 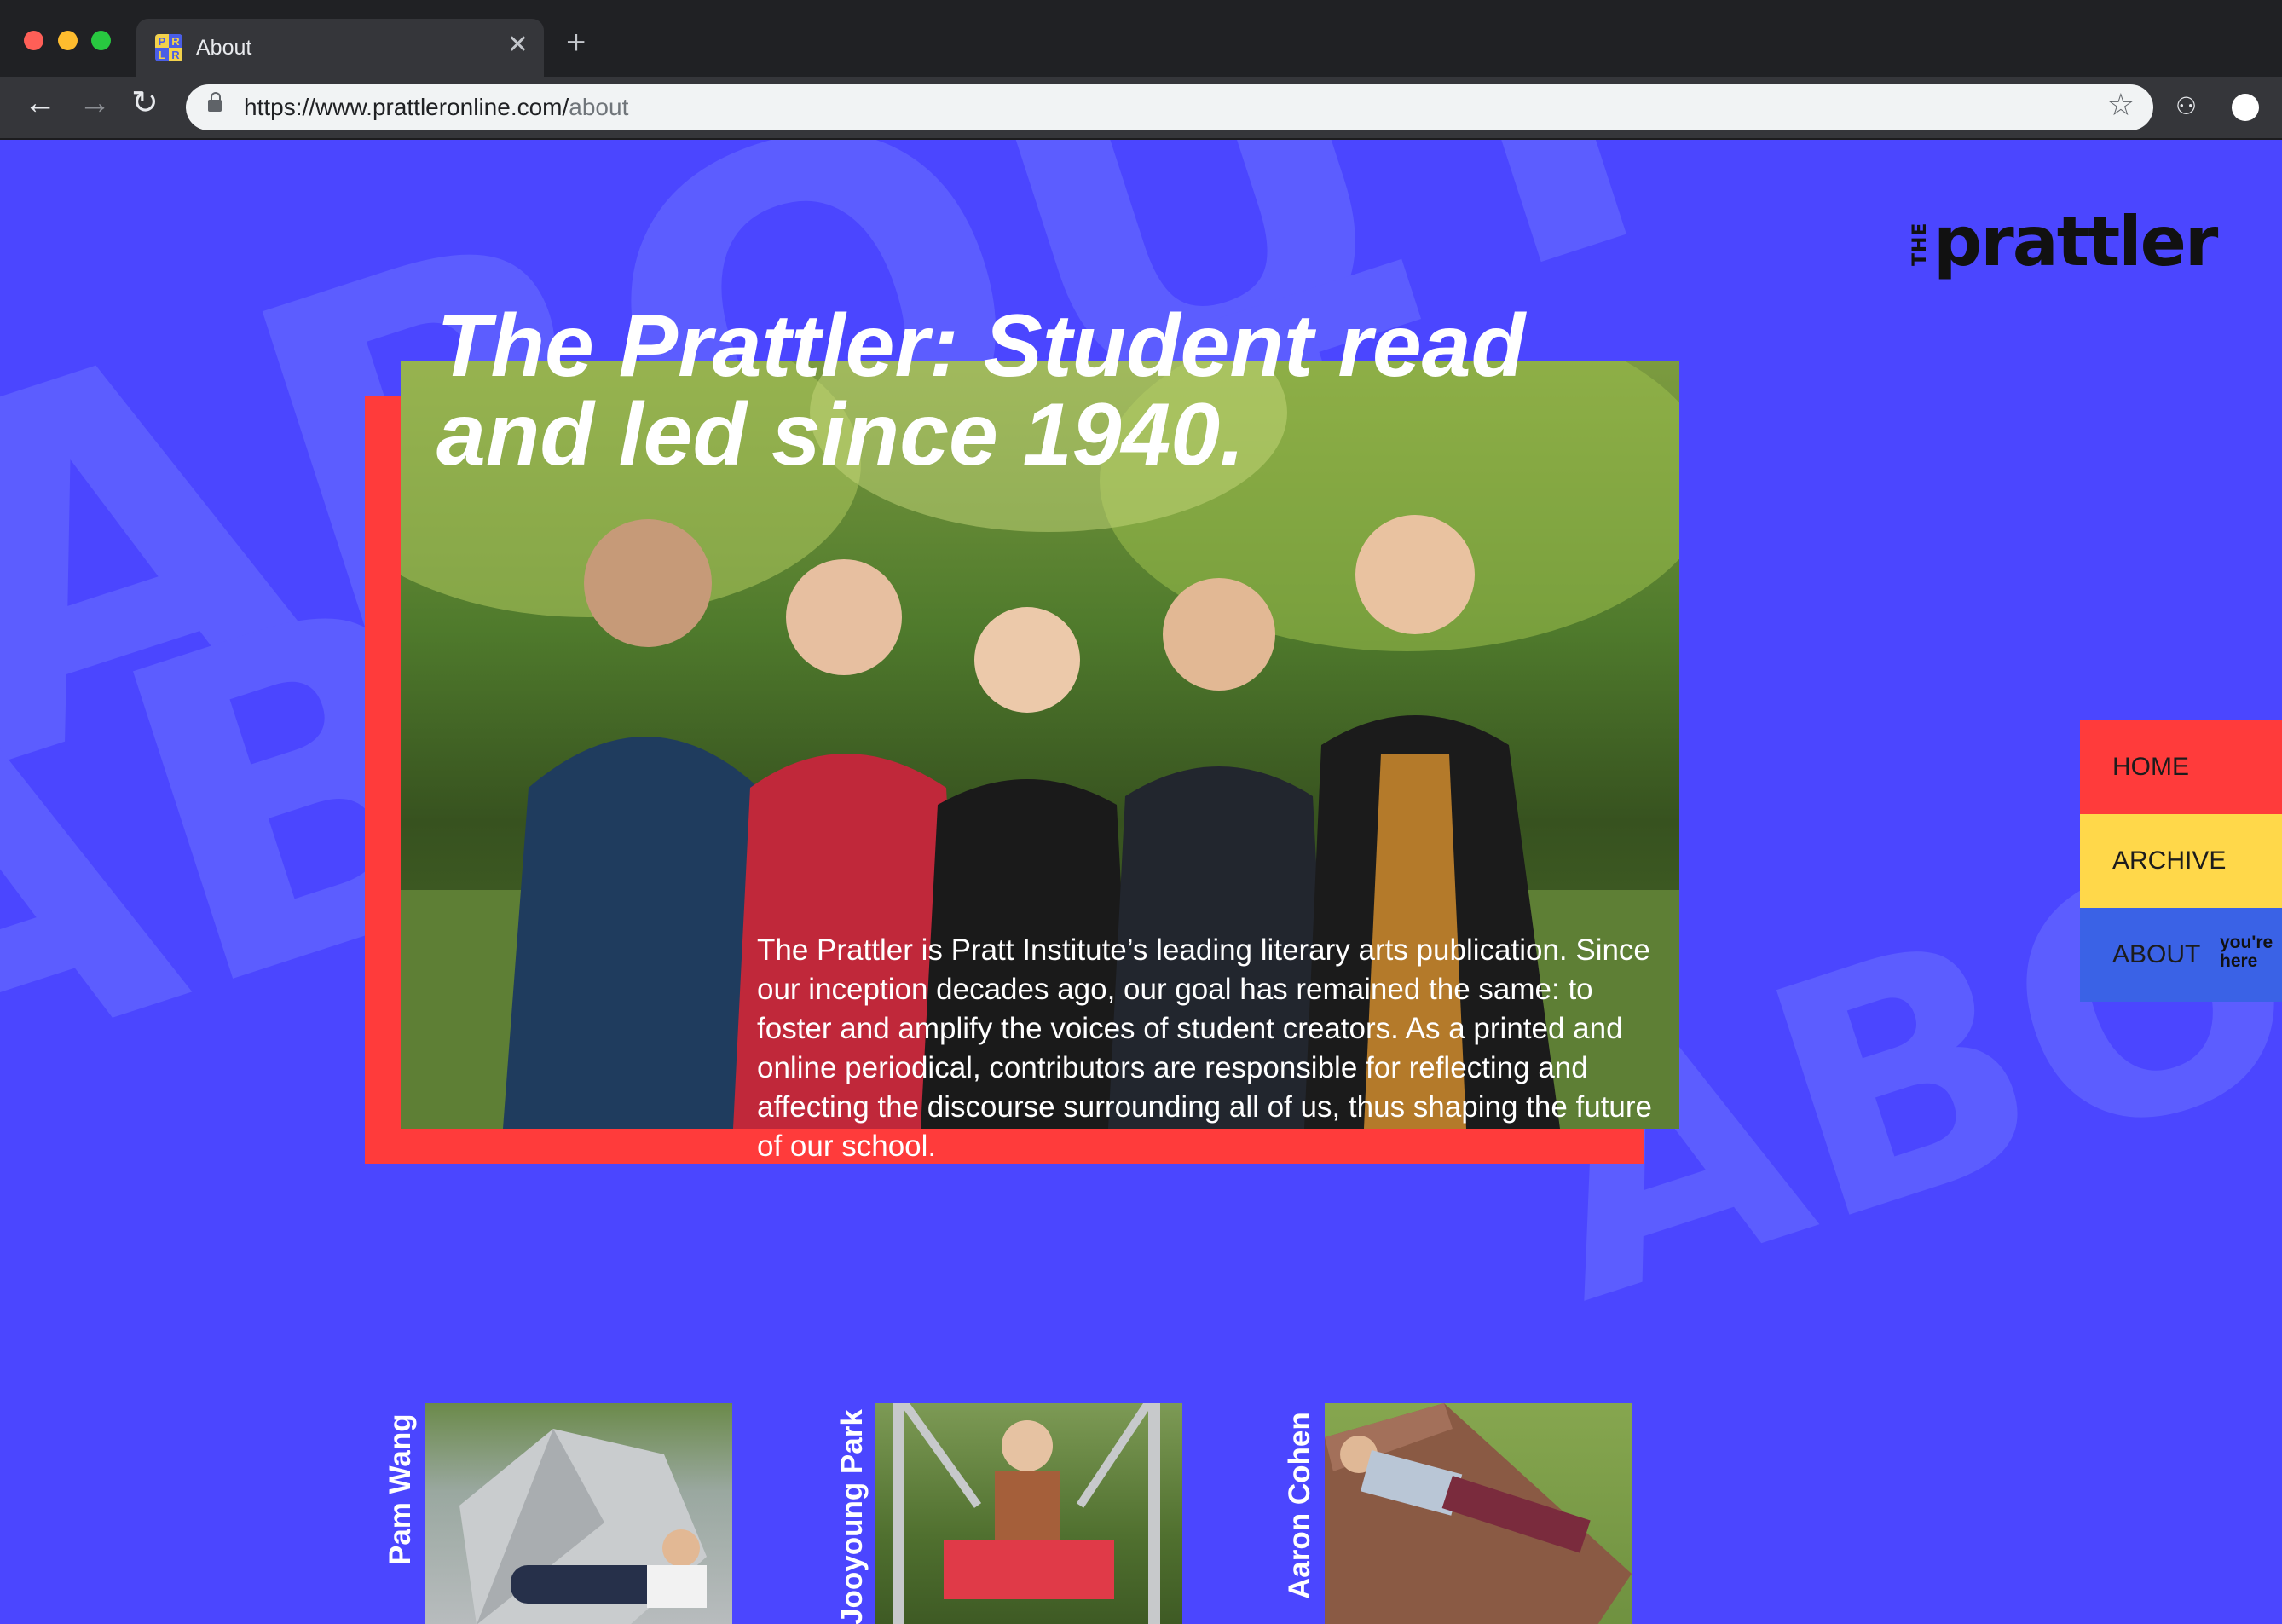 What do you see at coordinates (2246, 952) in the screenshot?
I see `current-page-marker: you're here` at bounding box center [2246, 952].